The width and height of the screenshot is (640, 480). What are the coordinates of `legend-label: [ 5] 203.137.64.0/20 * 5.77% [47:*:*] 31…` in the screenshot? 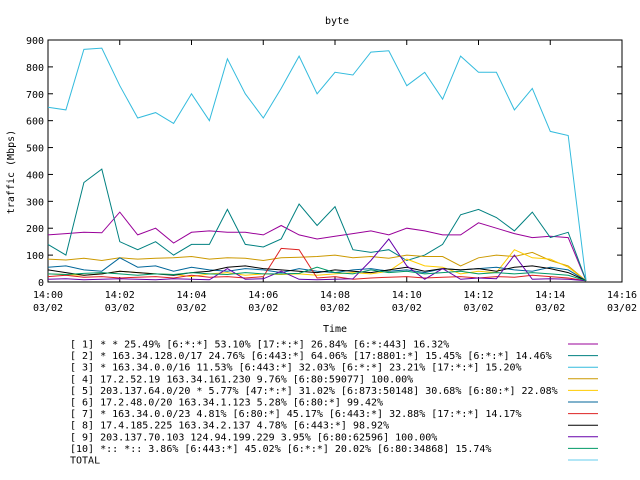 It's located at (314, 391).